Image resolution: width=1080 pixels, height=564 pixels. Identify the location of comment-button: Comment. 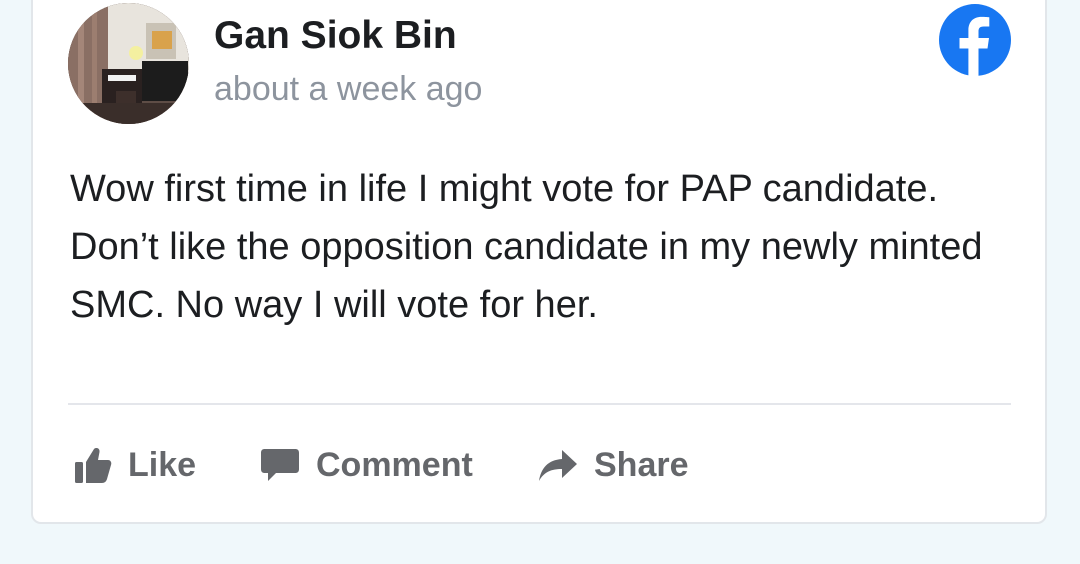
(366, 465).